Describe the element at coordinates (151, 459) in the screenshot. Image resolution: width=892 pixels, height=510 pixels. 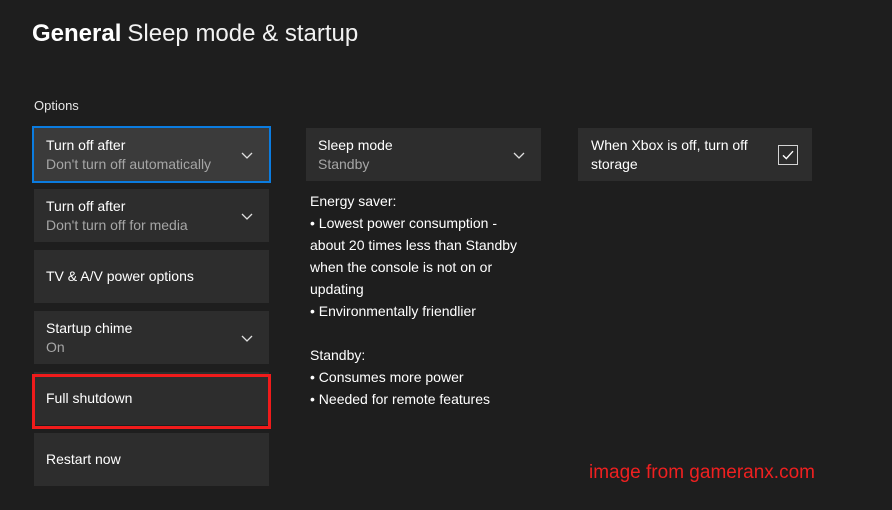
I see `option-item-restart-now: Restart now` at that location.